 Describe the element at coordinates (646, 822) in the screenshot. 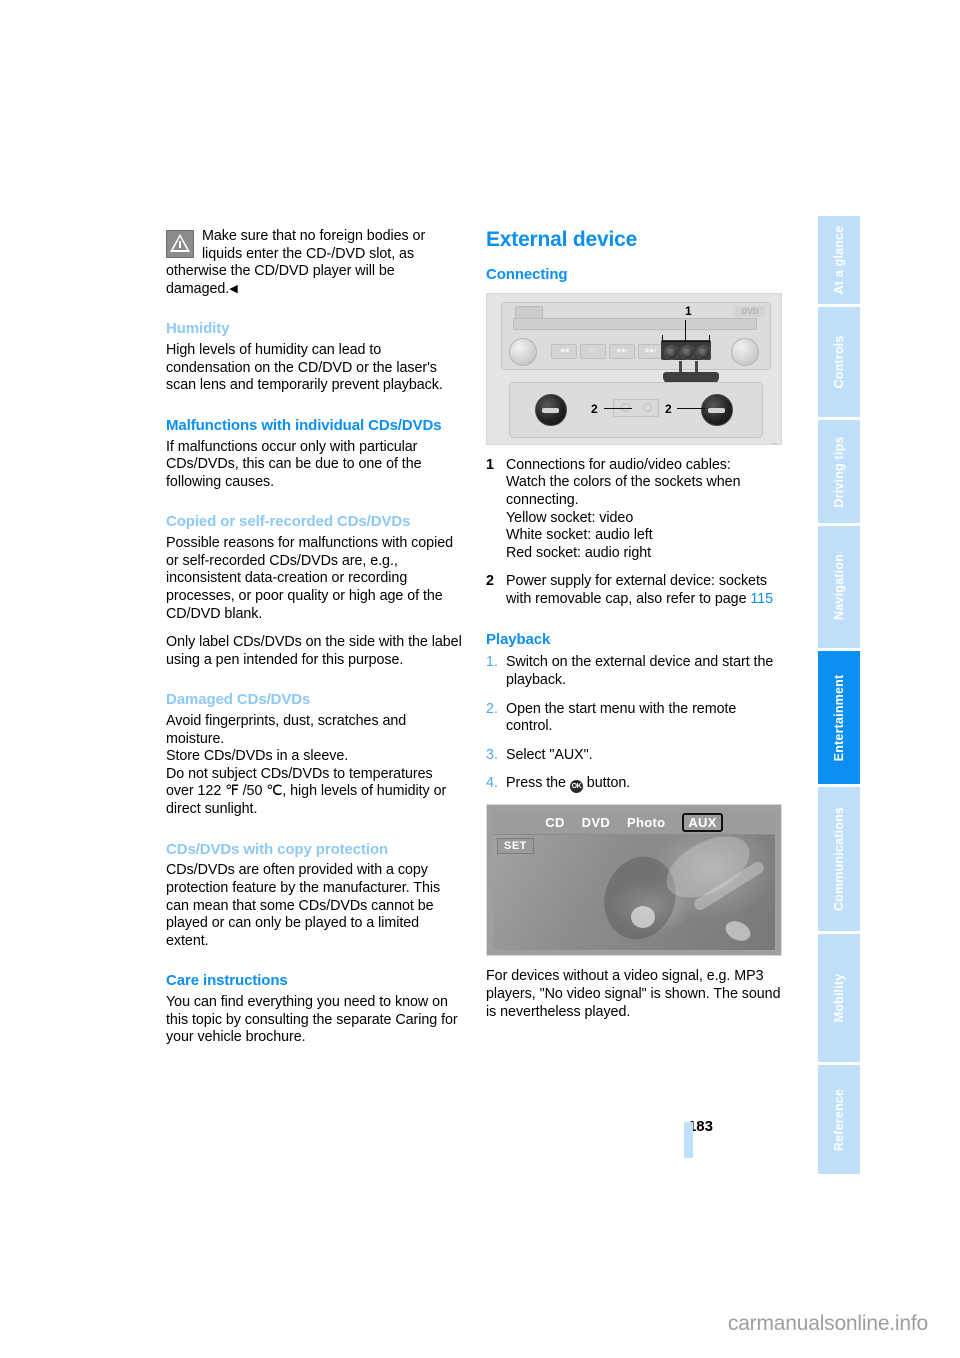

I see `menu-item-photo: Photo` at that location.